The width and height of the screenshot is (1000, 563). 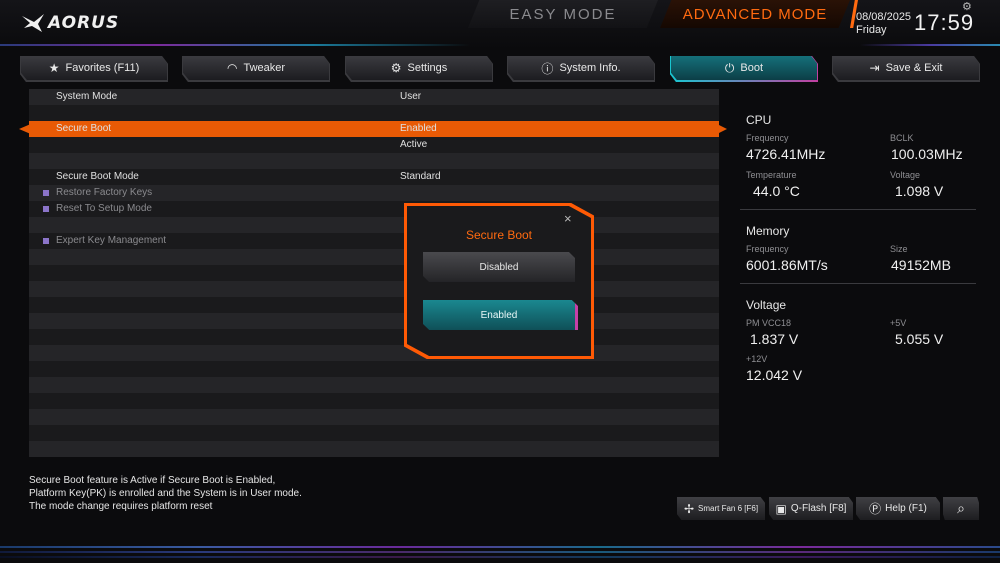 What do you see at coordinates (944, 22) in the screenshot?
I see `clock: 17:59` at bounding box center [944, 22].